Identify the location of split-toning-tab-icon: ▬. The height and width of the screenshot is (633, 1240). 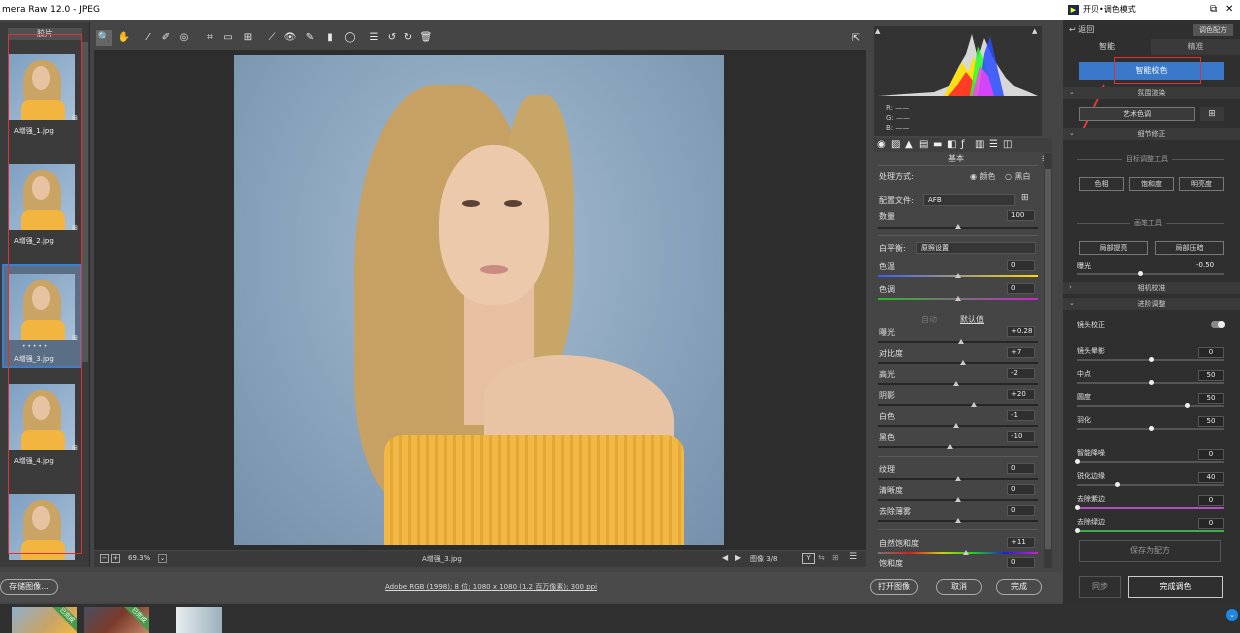
(937, 144).